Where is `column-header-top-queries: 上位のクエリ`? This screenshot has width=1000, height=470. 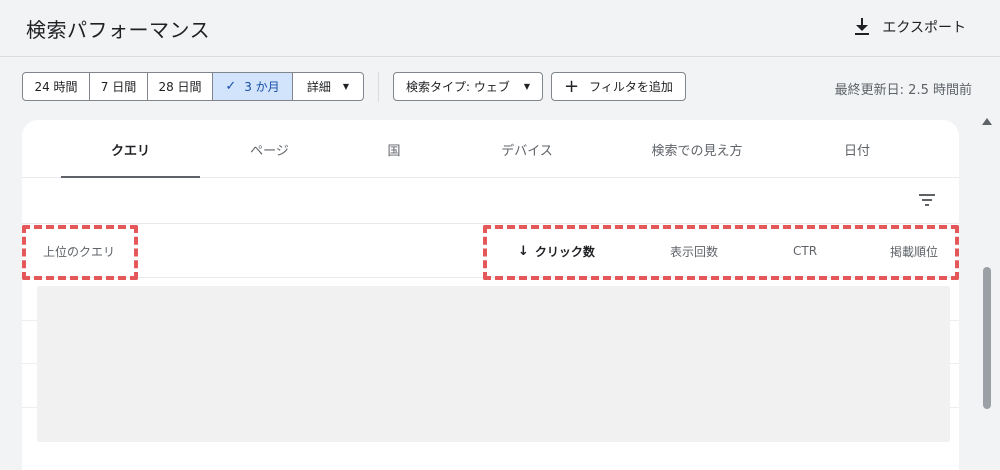 column-header-top-queries: 上位のクエリ is located at coordinates (79, 251).